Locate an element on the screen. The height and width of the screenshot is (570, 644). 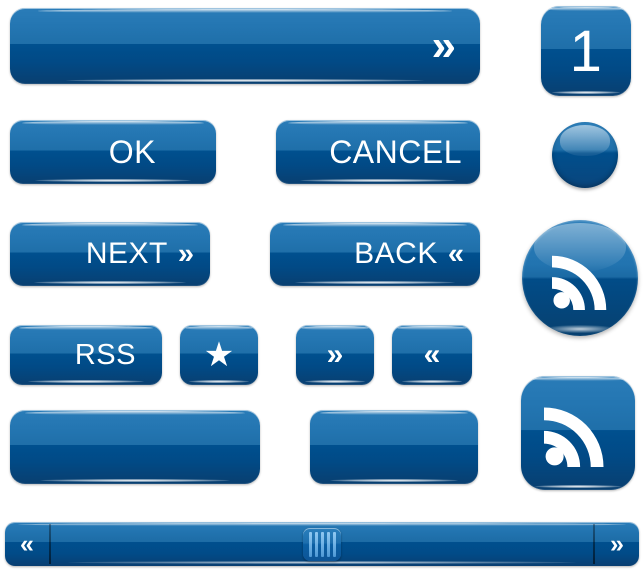
scrollbar-left-divider is located at coordinates (50, 544).